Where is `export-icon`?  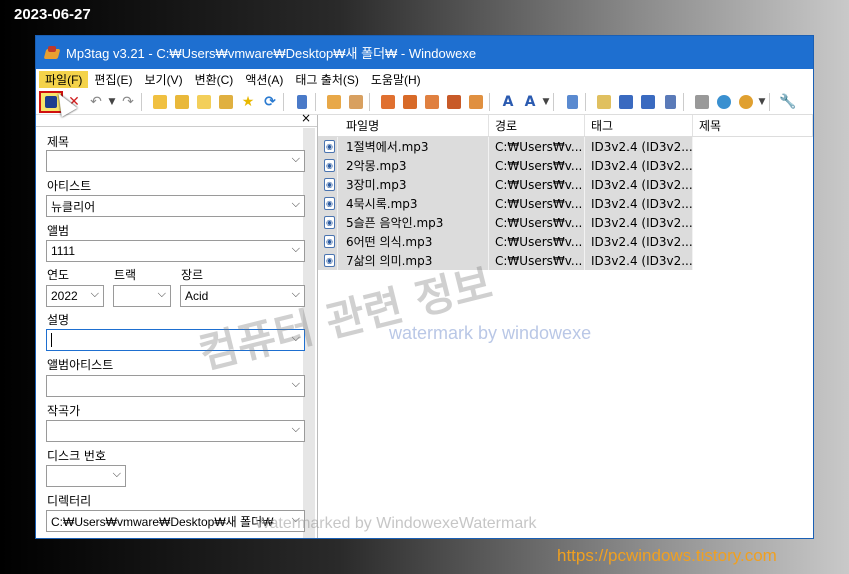
export-icon is located at coordinates (604, 102).